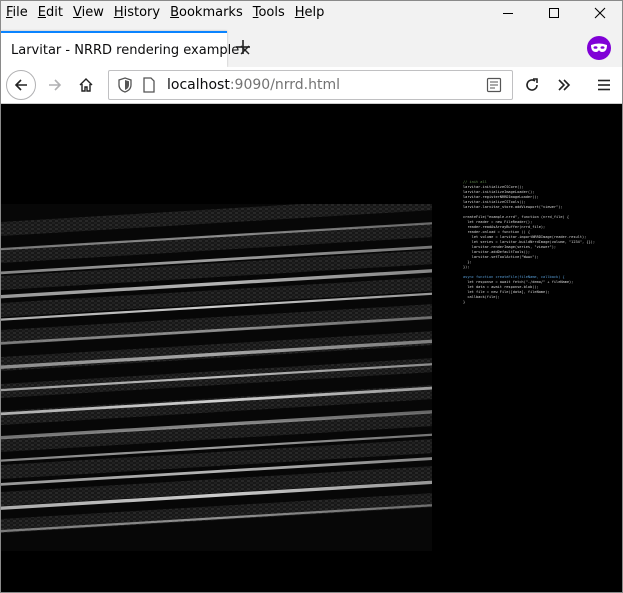 The width and height of the screenshot is (623, 593). I want to click on back-button, so click(21, 85).